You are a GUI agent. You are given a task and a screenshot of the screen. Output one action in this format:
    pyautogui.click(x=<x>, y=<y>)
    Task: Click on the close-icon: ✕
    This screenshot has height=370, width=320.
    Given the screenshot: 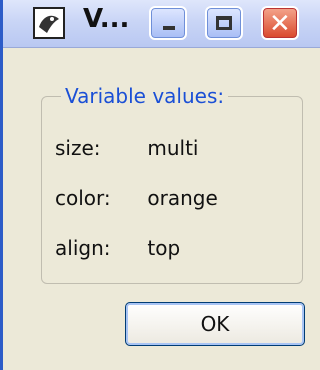 What is the action you would take?
    pyautogui.click(x=280, y=24)
    